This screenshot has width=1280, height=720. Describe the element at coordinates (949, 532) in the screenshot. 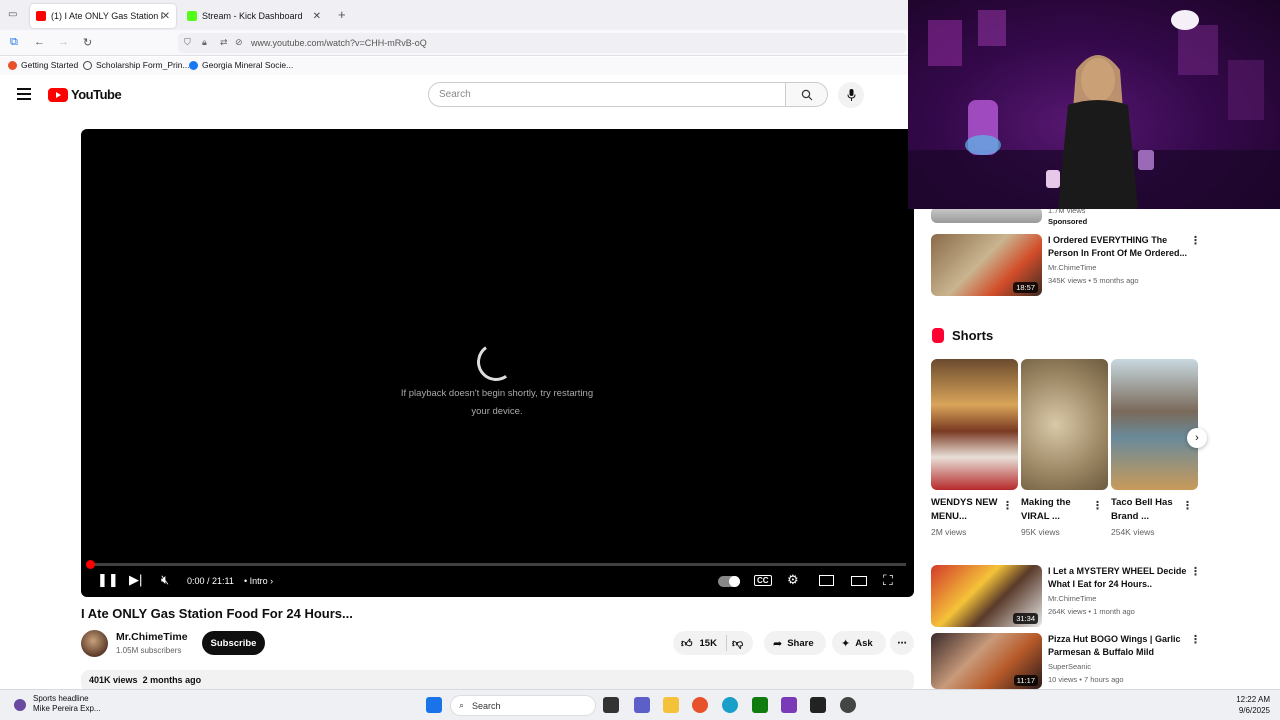

I see `short-views: 2M views` at that location.